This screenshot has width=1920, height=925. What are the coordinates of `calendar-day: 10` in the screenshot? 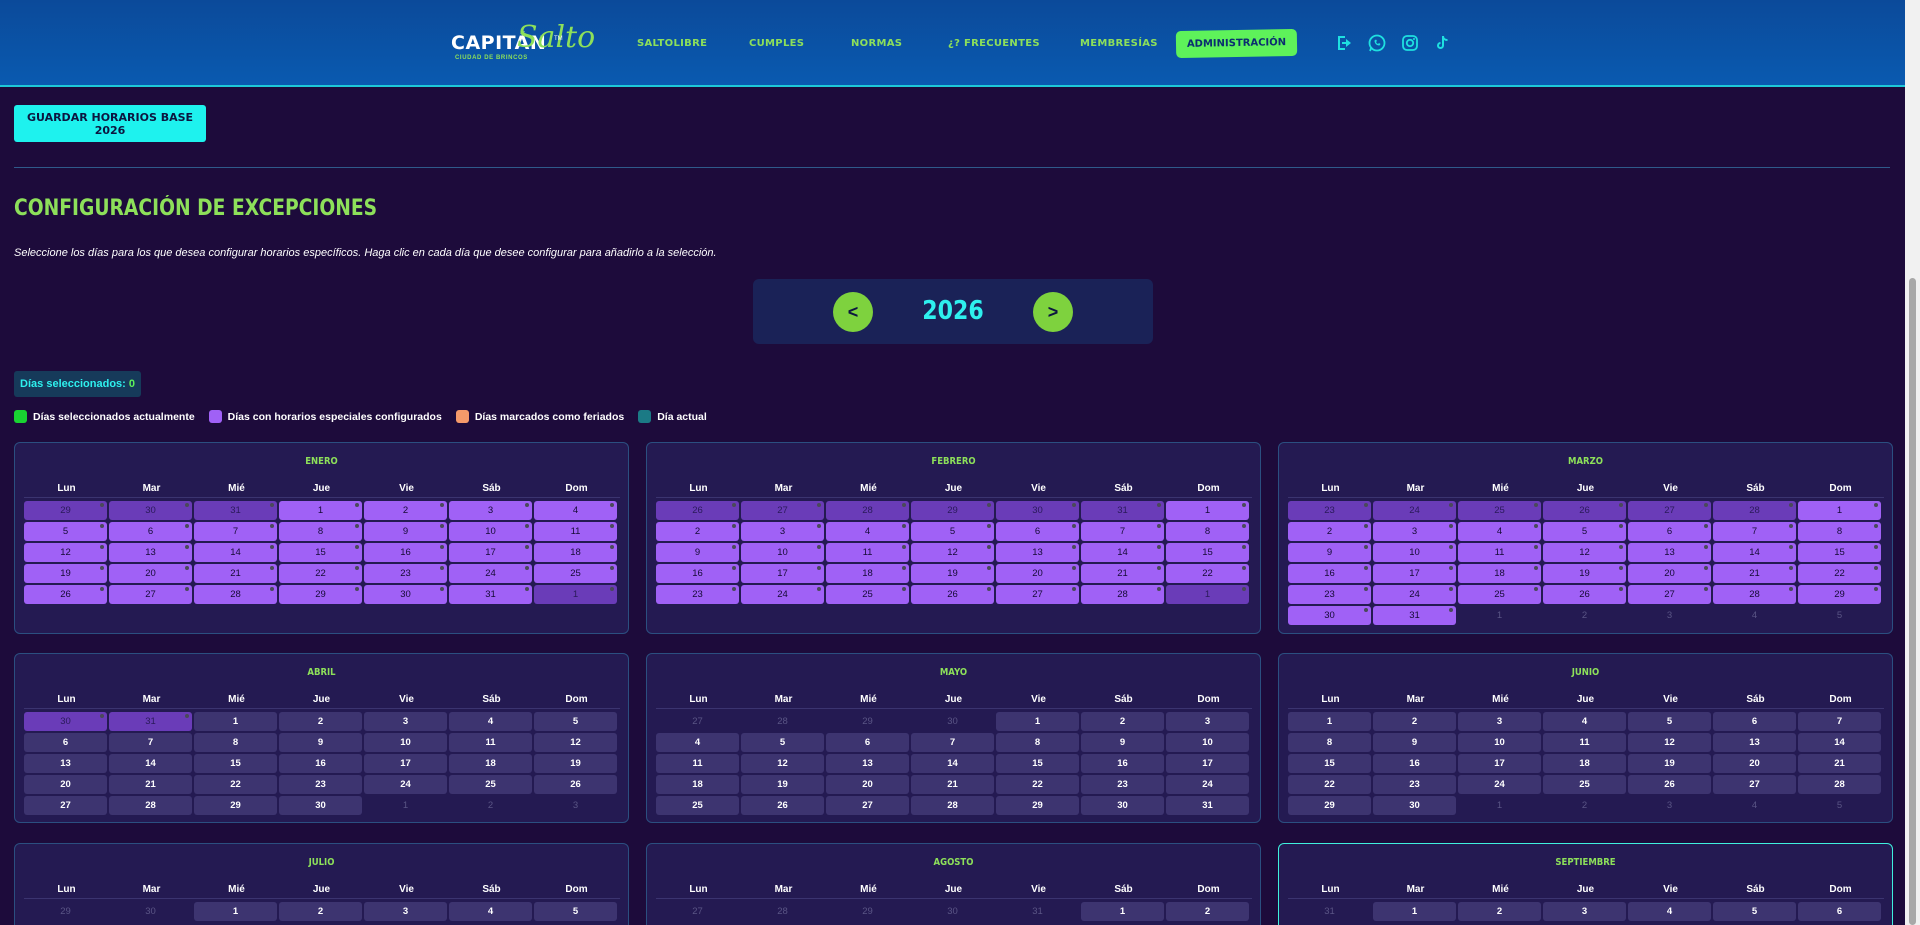 It's located at (1499, 742).